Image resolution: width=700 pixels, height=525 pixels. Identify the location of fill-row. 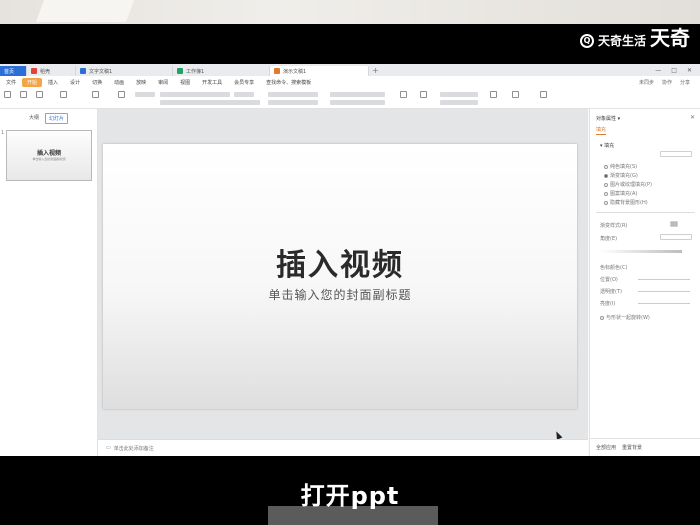
(459, 102).